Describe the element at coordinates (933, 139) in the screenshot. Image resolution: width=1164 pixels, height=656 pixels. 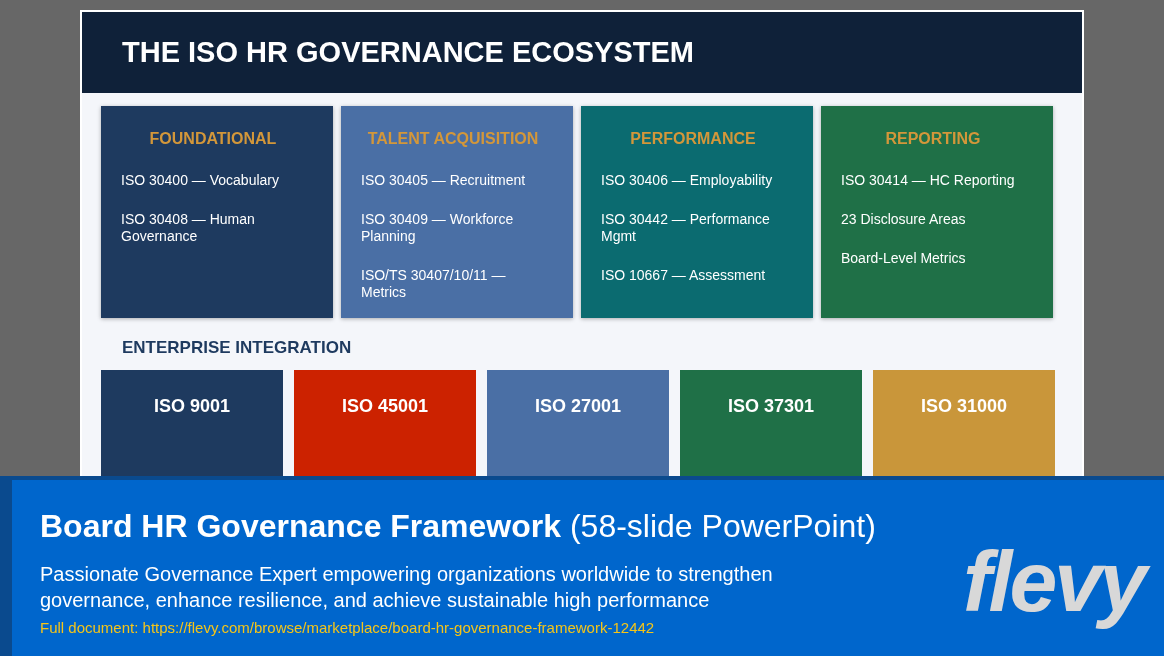
I see `category-title: REPORTING` at that location.